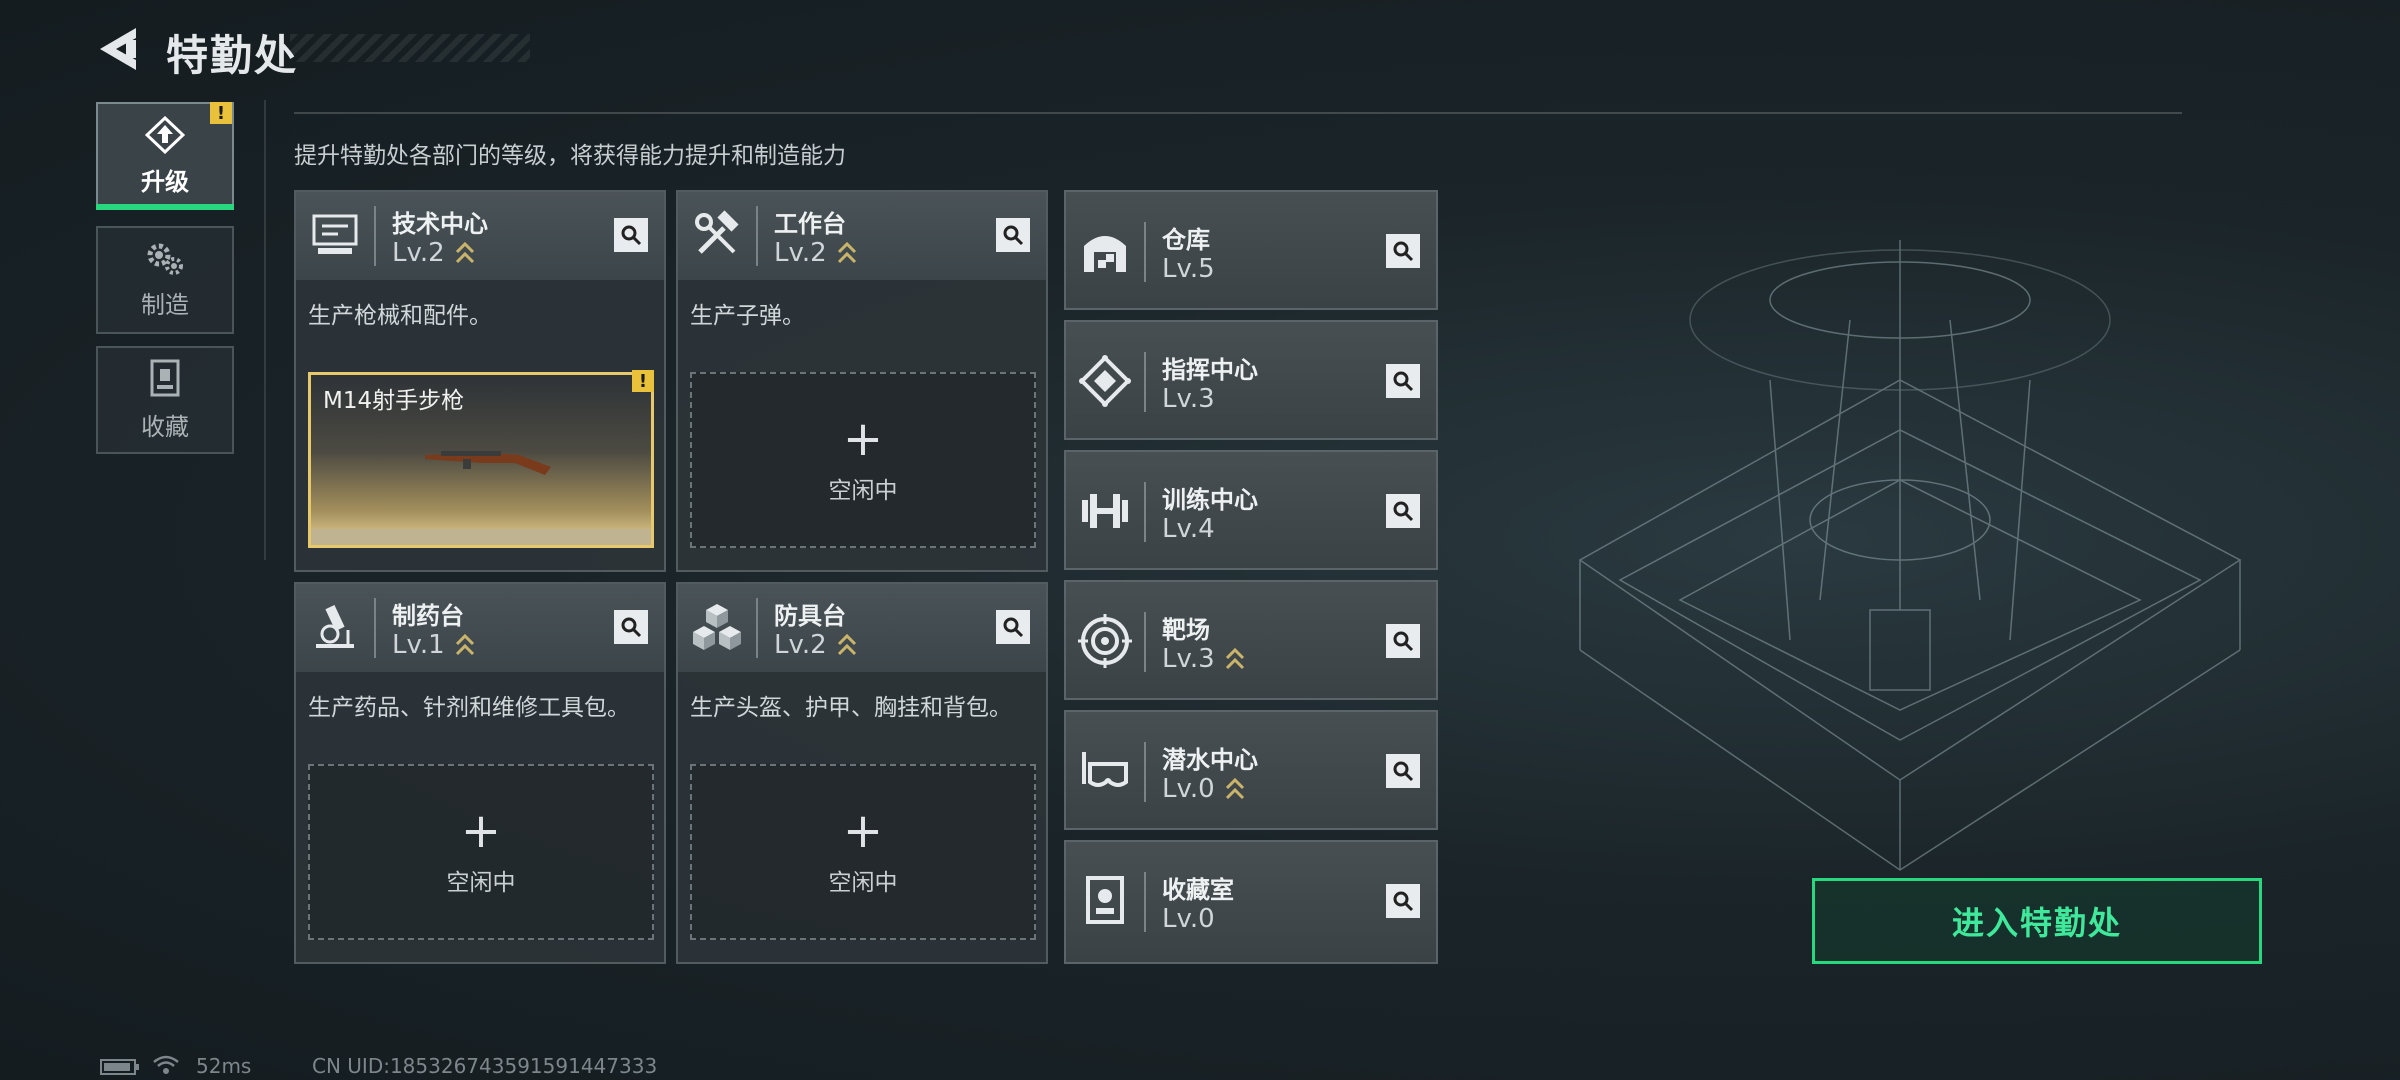 The width and height of the screenshot is (2400, 1080). What do you see at coordinates (428, 616) in the screenshot?
I see `department-name: 制药台` at bounding box center [428, 616].